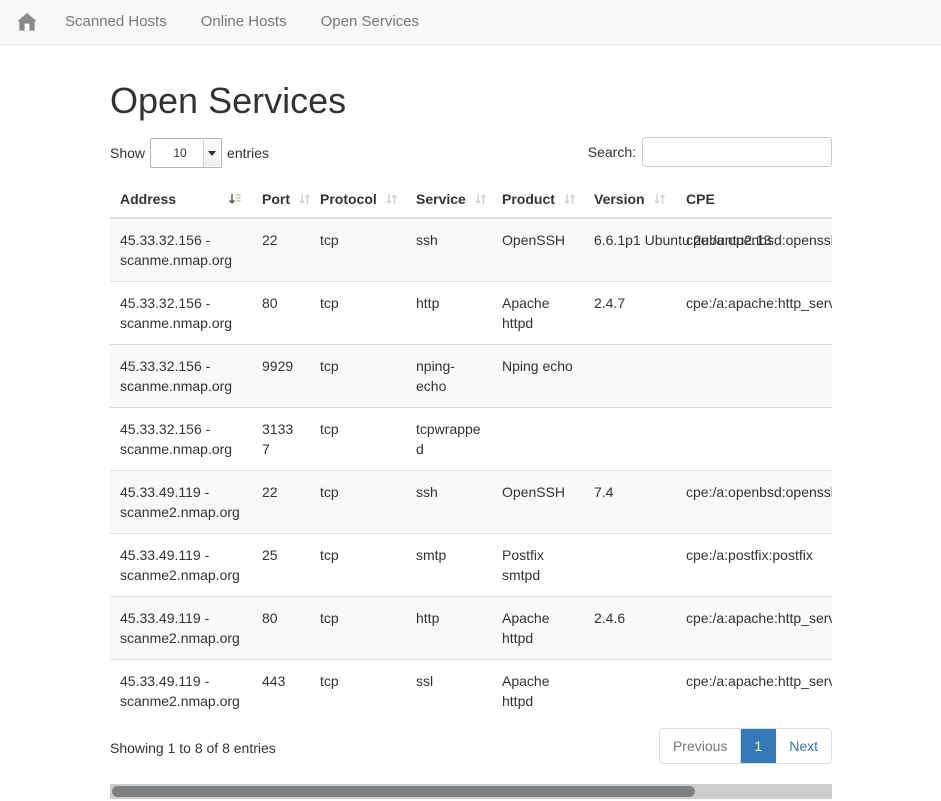 This screenshot has height=801, width=941. Describe the element at coordinates (193, 748) in the screenshot. I see `table-info: Showing 1 to 8 of 8 entries` at that location.